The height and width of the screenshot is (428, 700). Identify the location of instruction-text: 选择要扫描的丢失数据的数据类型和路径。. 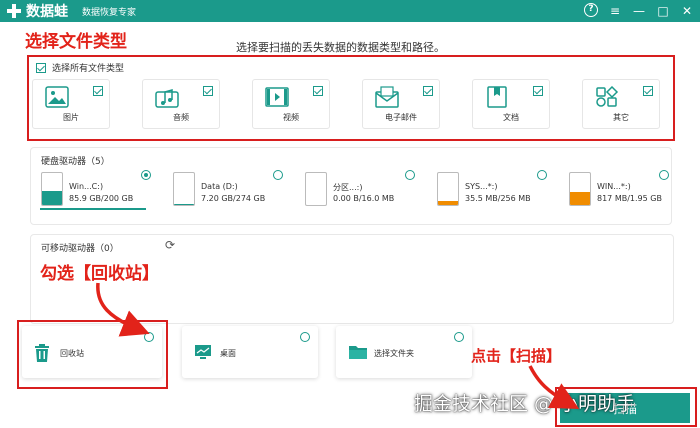
(340, 47).